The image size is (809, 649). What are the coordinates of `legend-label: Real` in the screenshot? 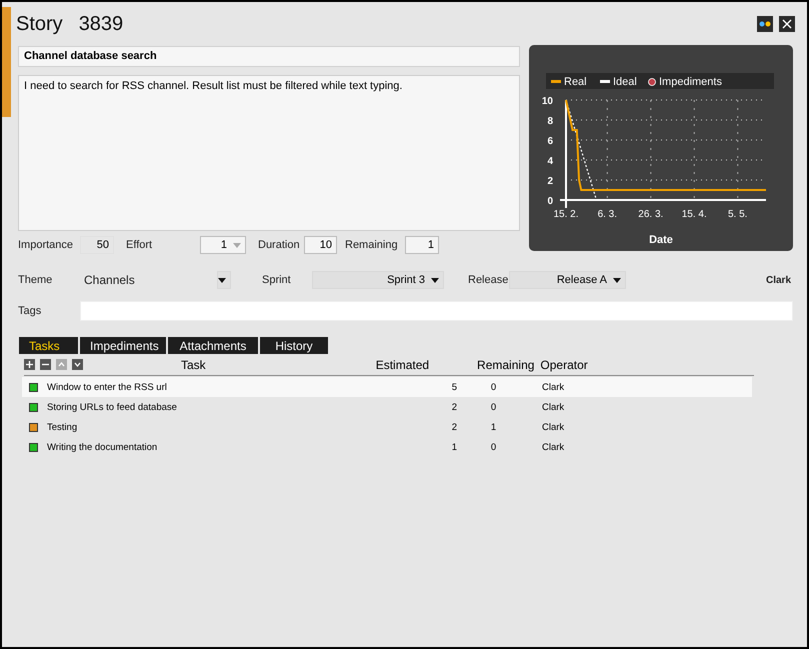 It's located at (575, 82).